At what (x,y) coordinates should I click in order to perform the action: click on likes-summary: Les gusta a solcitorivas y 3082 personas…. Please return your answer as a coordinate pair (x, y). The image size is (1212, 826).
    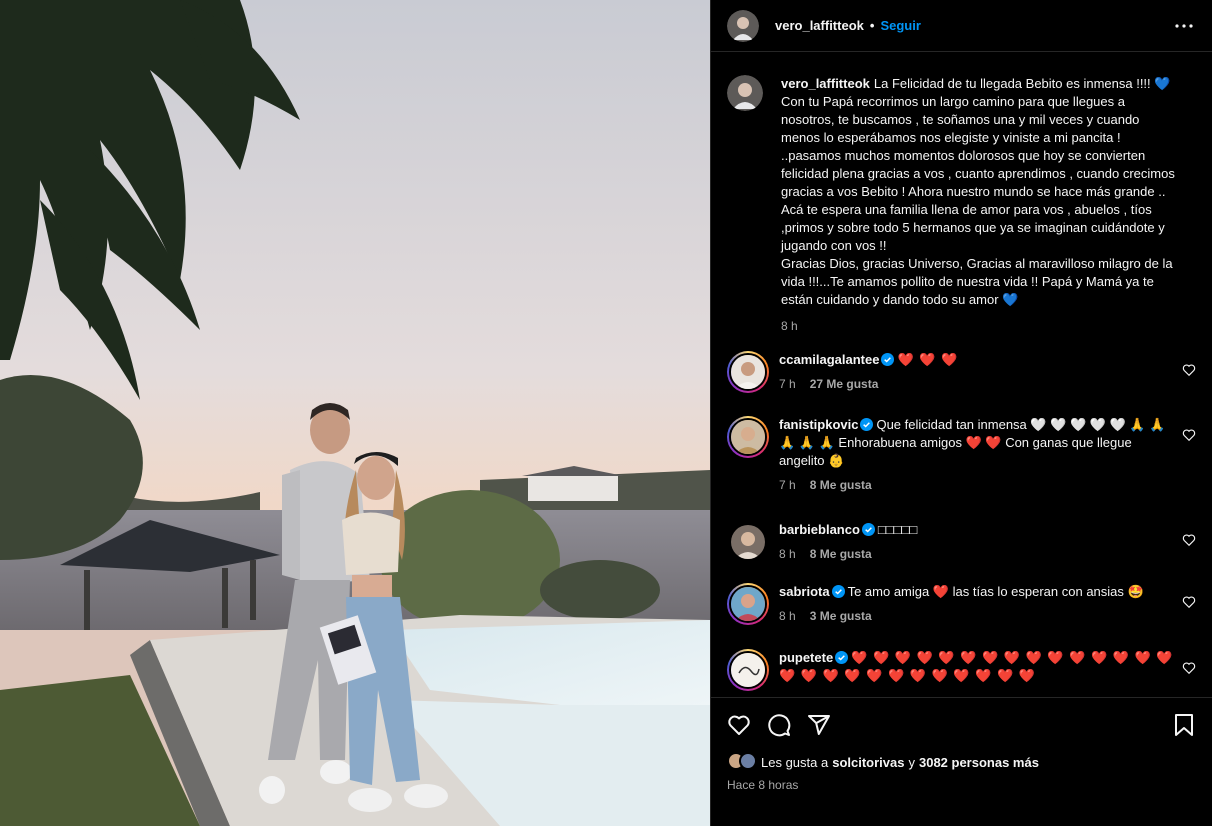
    Looking at the image, I should click on (961, 762).